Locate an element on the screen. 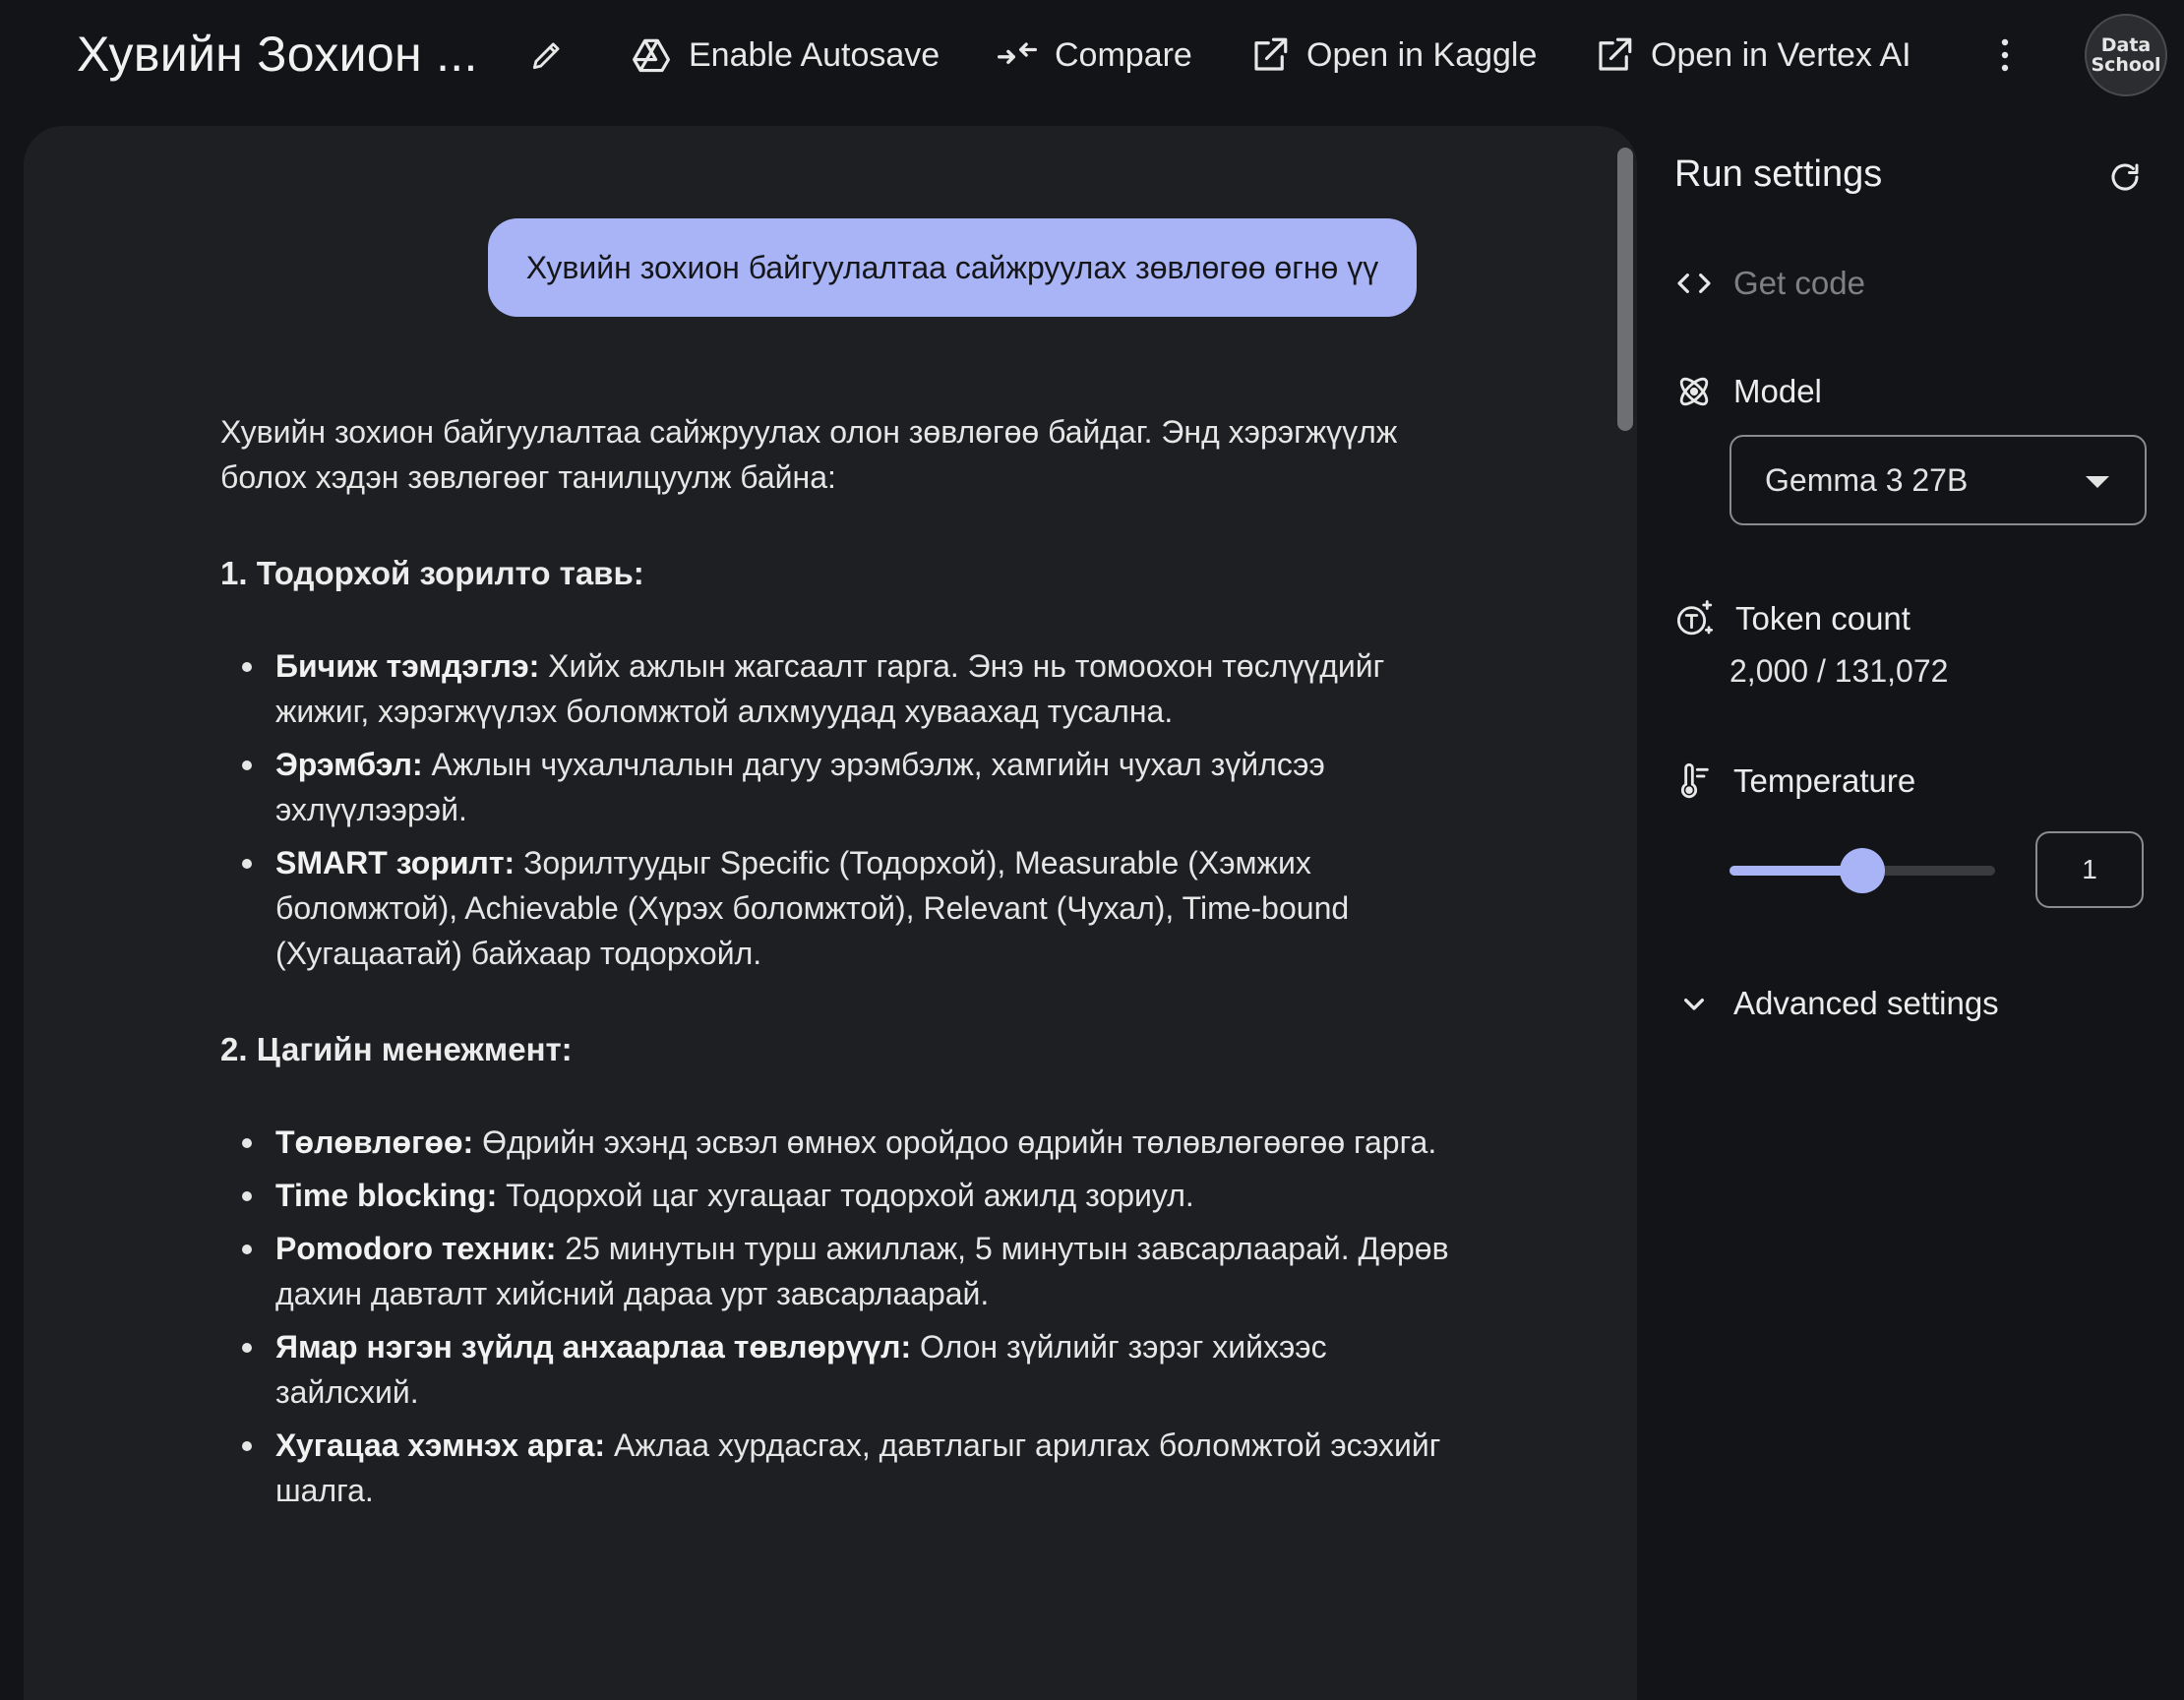 The image size is (2184, 1700). model-section-label: Model is located at coordinates (1748, 391).